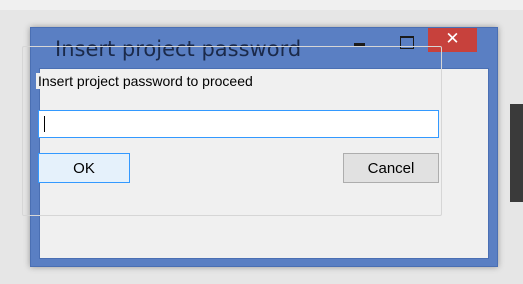  I want to click on text-caret, so click(44, 124).